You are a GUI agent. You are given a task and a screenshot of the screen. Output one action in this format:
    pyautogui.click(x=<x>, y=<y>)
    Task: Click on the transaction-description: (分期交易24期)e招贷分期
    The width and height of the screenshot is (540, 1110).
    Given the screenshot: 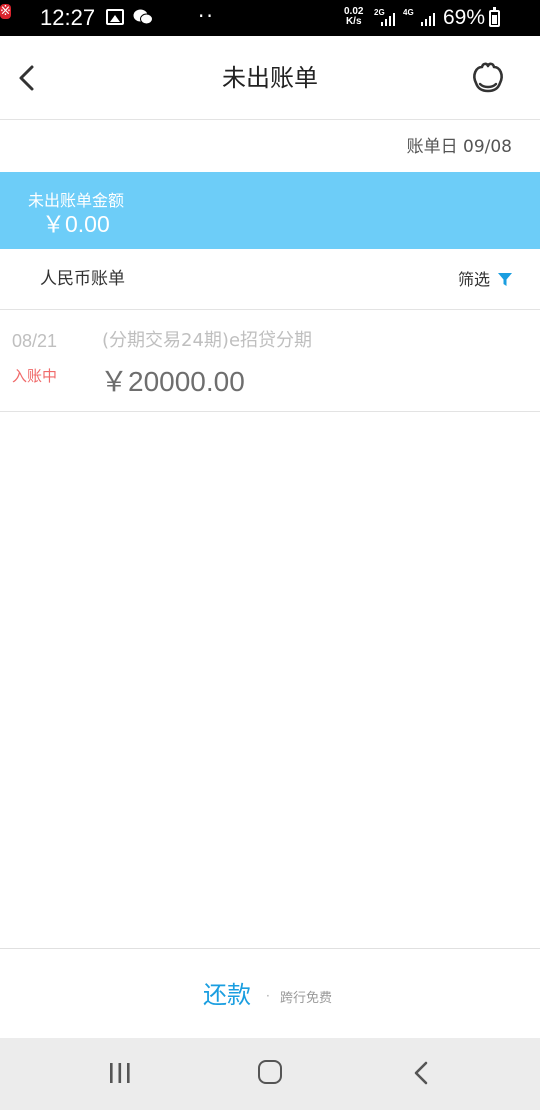 What is the action you would take?
    pyautogui.click(x=207, y=340)
    